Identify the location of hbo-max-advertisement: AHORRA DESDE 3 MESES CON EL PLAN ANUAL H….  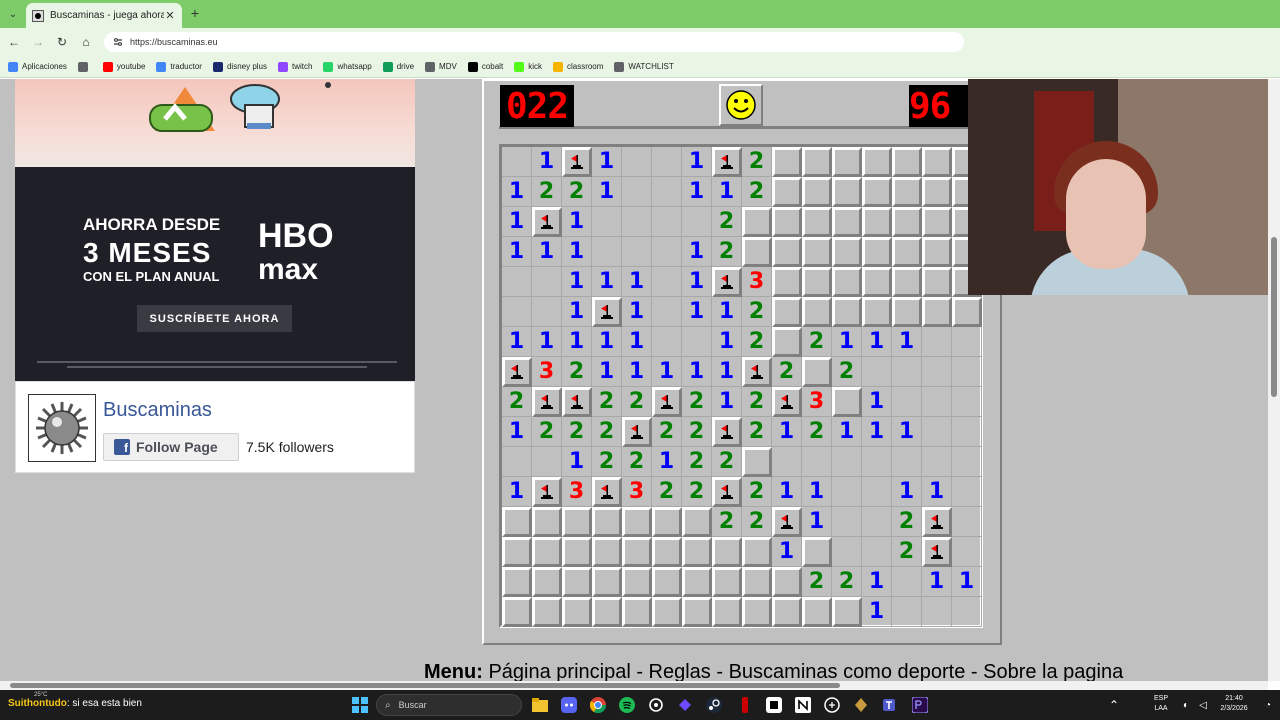
(215, 230).